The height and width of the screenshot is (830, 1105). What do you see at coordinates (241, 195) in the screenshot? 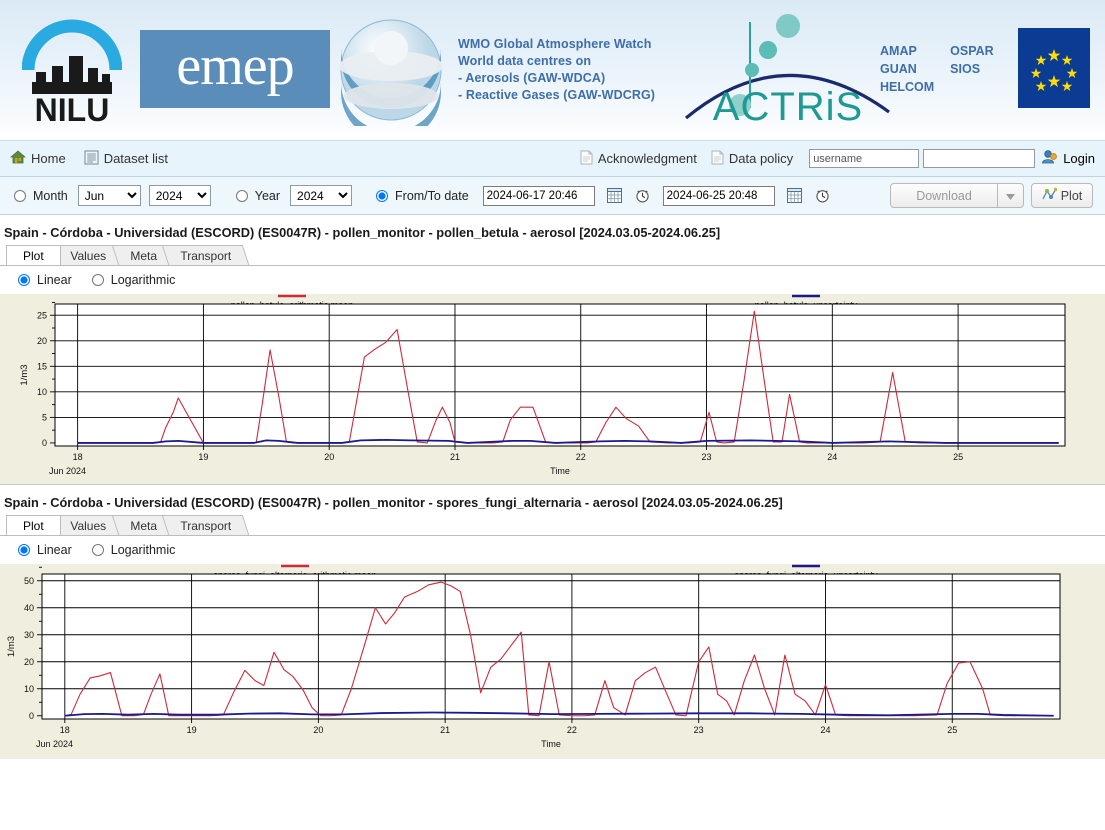
I see `year-radio` at bounding box center [241, 195].